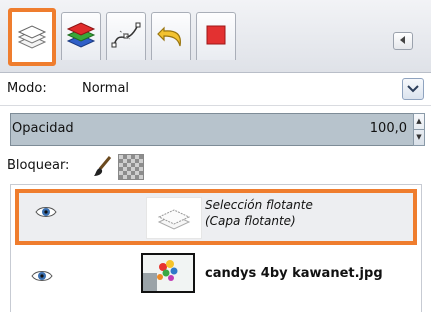 This screenshot has width=431, height=312. I want to click on dock-menu-button, so click(403, 41).